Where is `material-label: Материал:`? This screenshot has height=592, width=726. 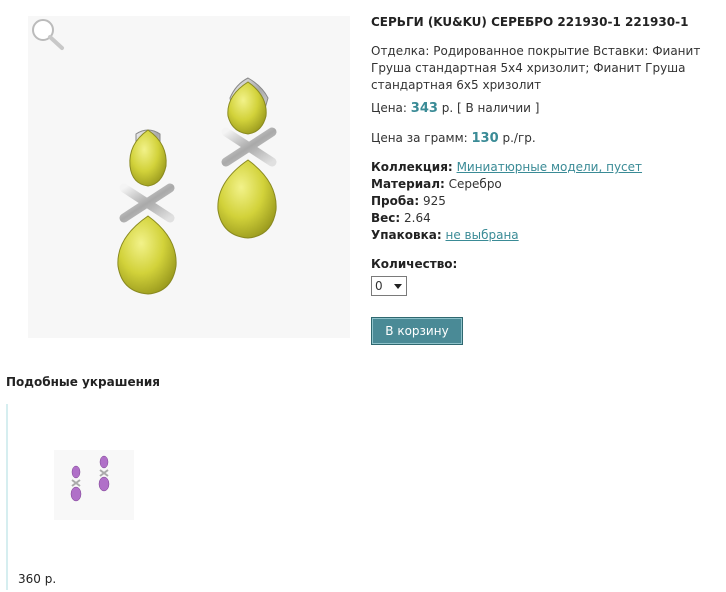 material-label: Материал: is located at coordinates (408, 184).